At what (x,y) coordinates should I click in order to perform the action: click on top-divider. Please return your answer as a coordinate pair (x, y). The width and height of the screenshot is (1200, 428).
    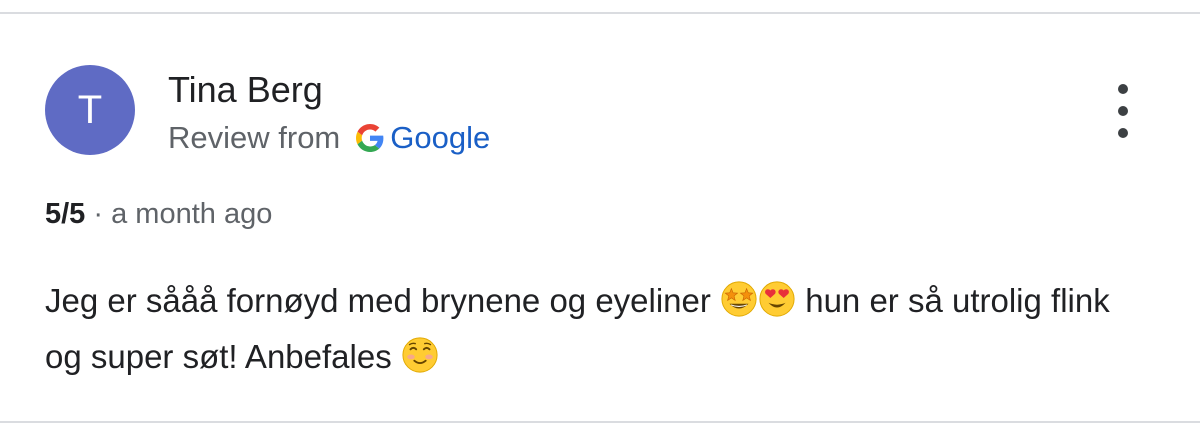
    Looking at the image, I should click on (600, 13).